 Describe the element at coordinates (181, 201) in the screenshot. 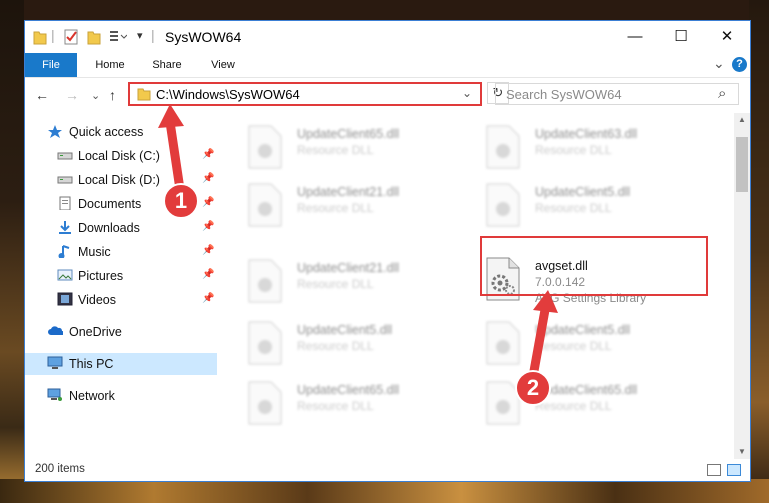

I see `step-1-callout: 1` at that location.